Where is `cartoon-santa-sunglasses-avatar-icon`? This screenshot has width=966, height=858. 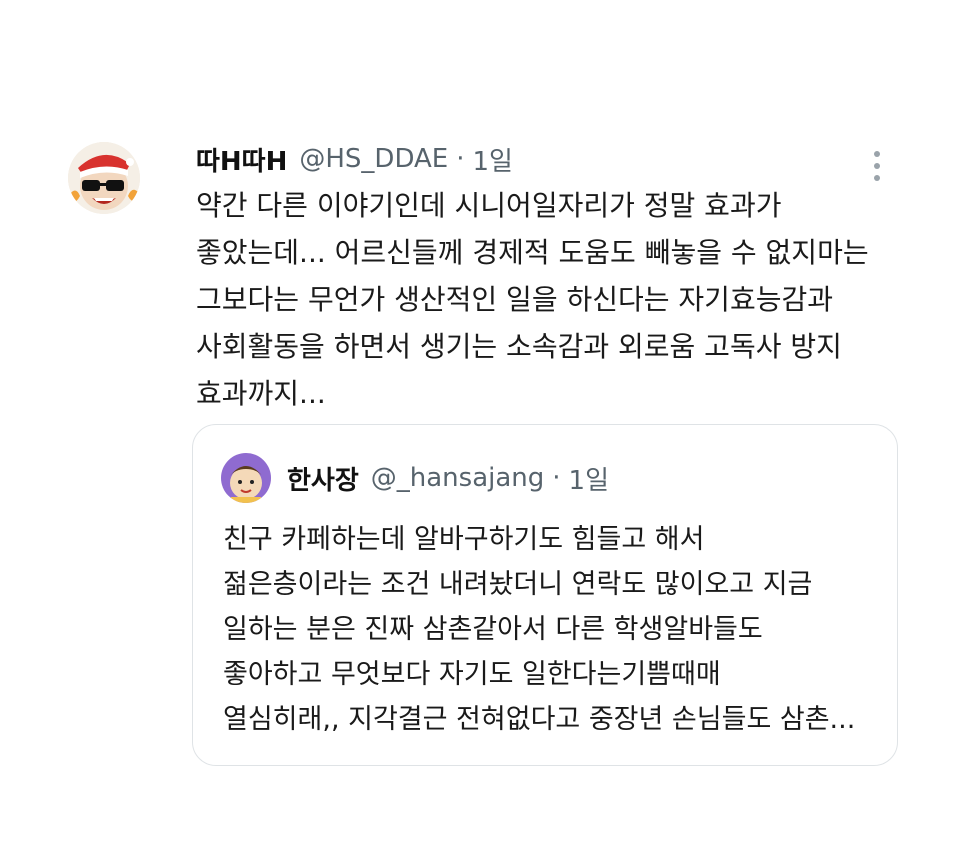 cartoon-santa-sunglasses-avatar-icon is located at coordinates (104, 178).